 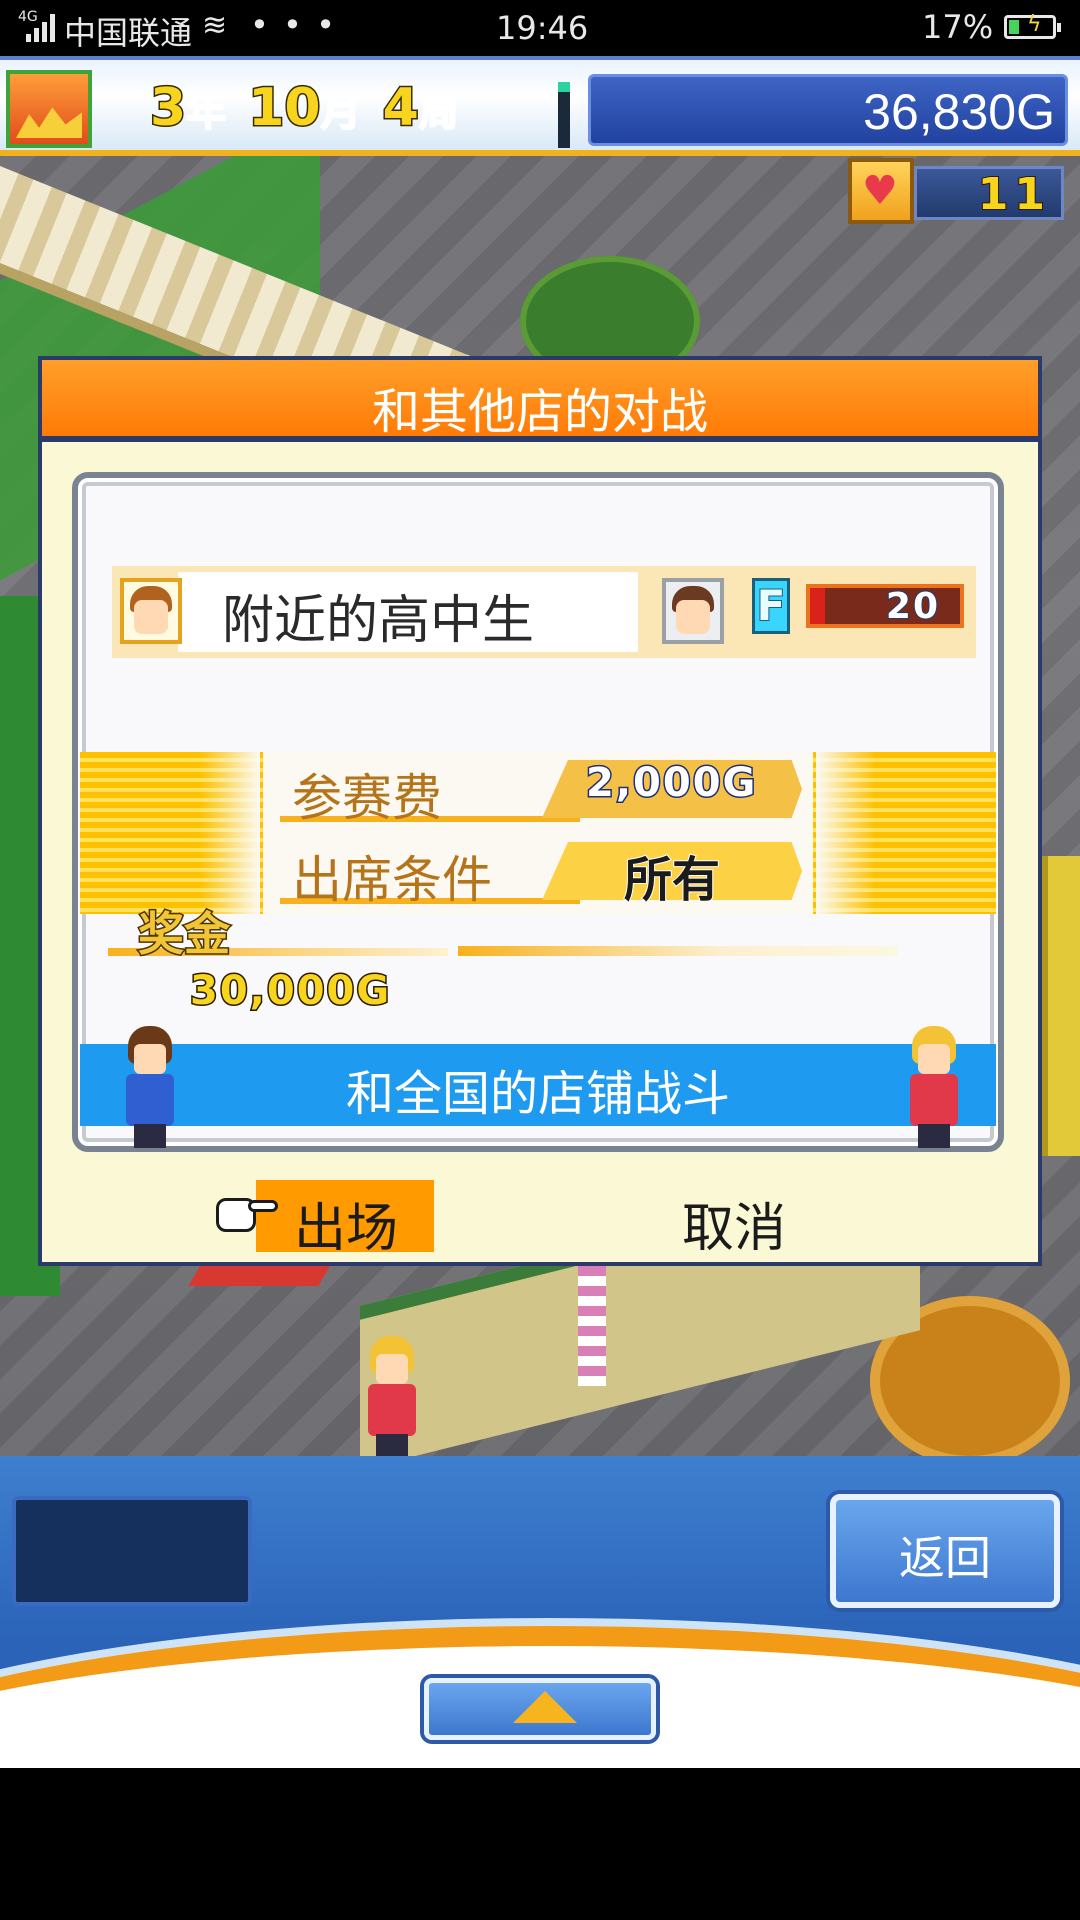 I want to click on back-button: 返回, so click(x=945, y=1551).